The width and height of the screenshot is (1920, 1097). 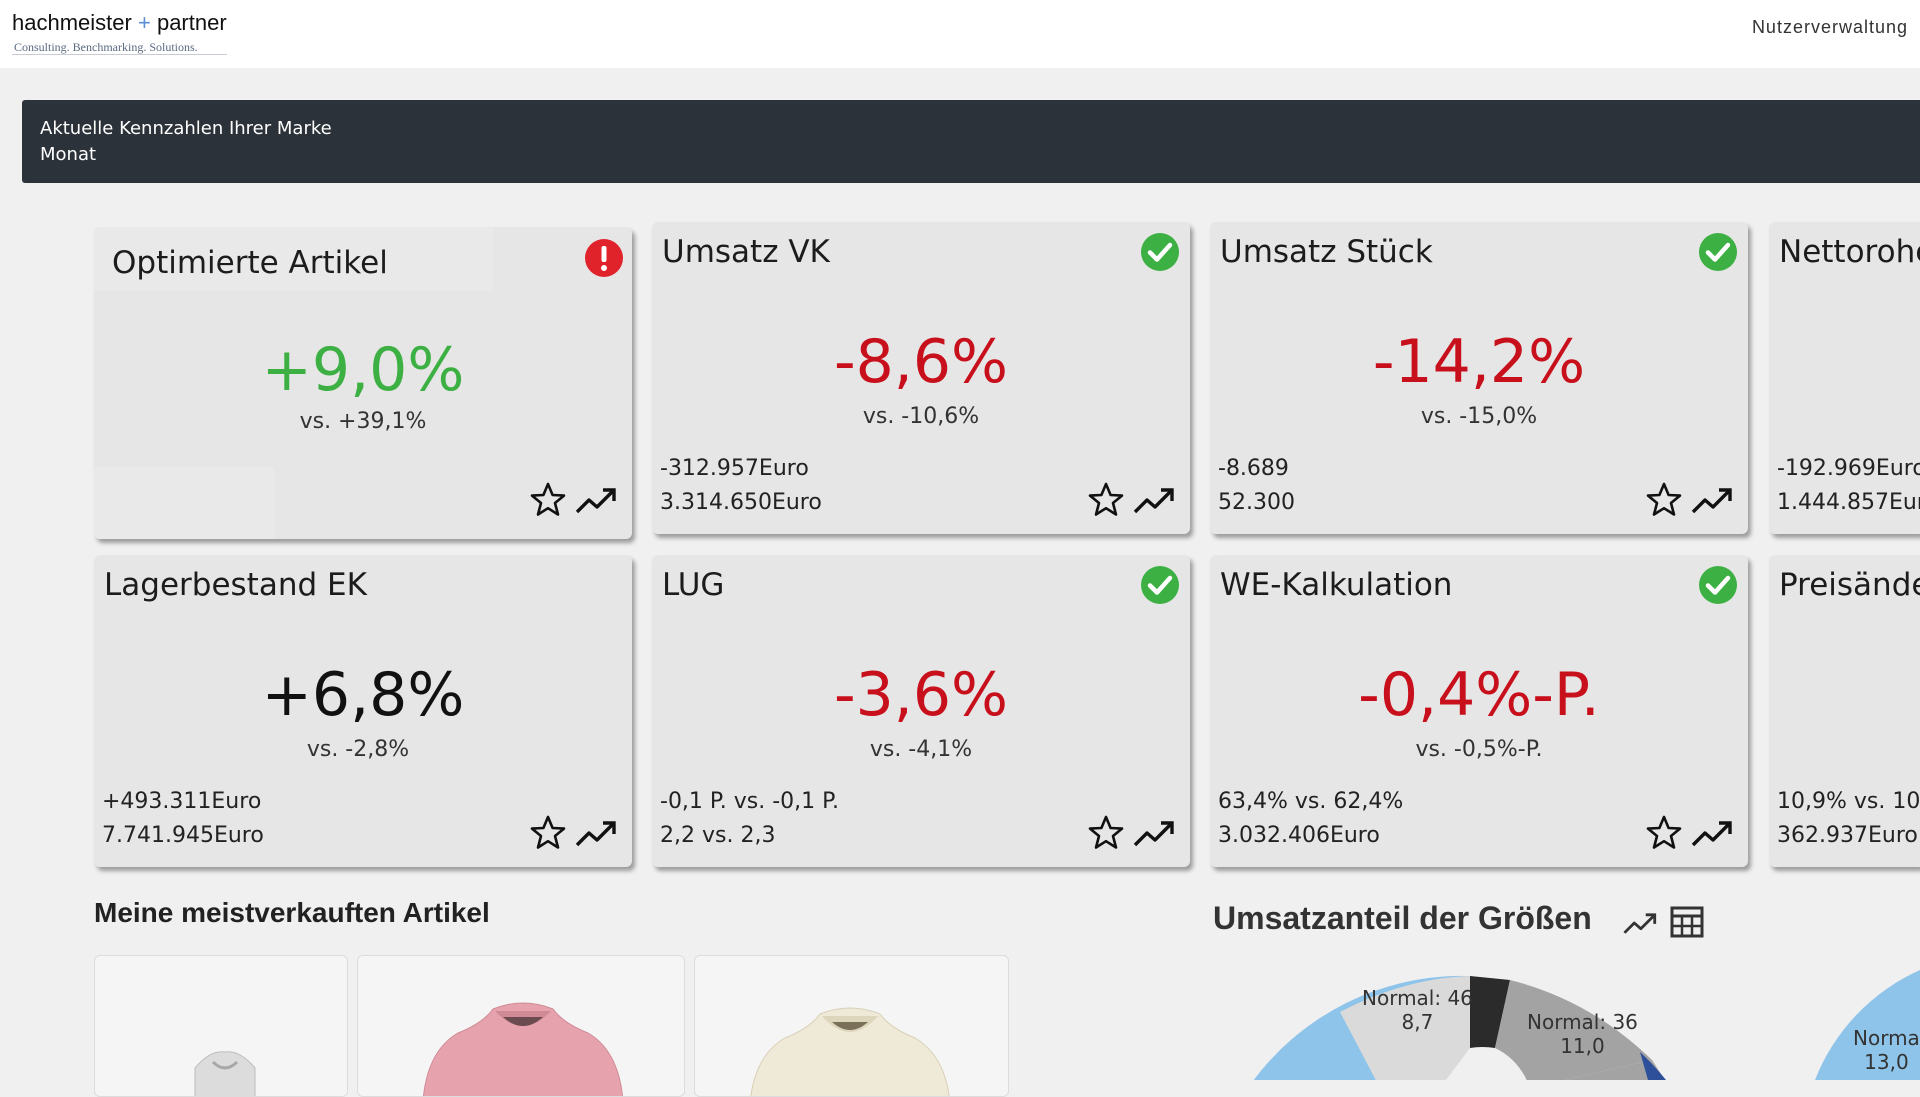 I want to click on kpi-title: Nettorohe, so click(x=1849, y=252).